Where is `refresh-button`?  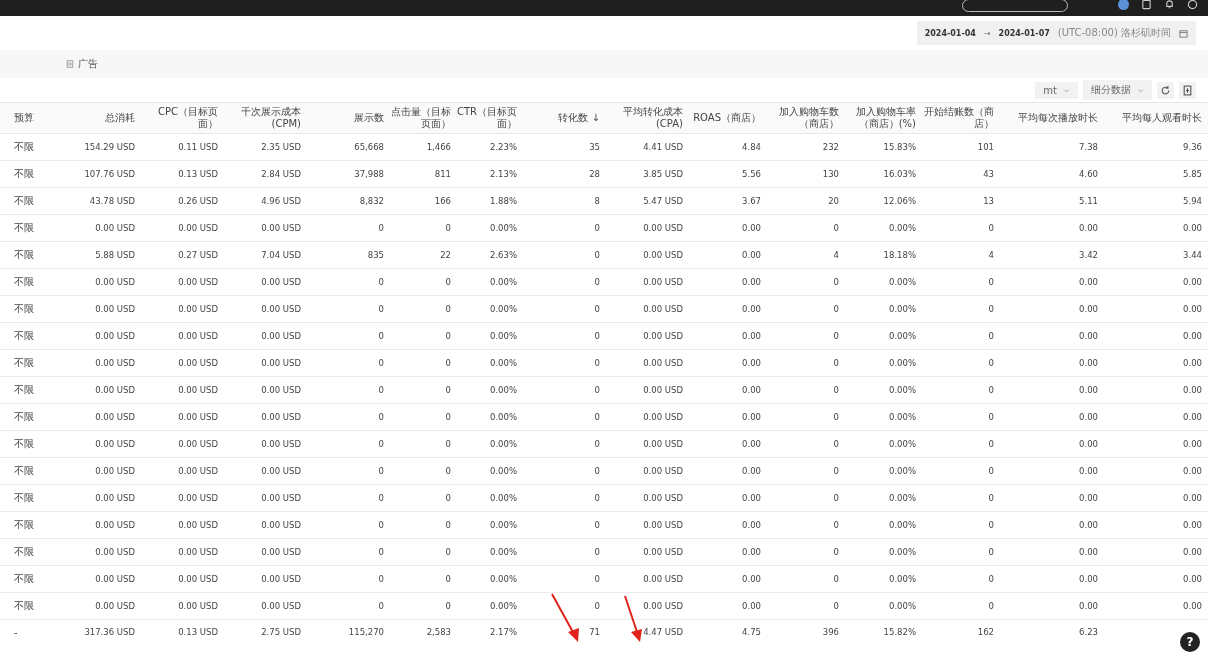
refresh-button is located at coordinates (1165, 90).